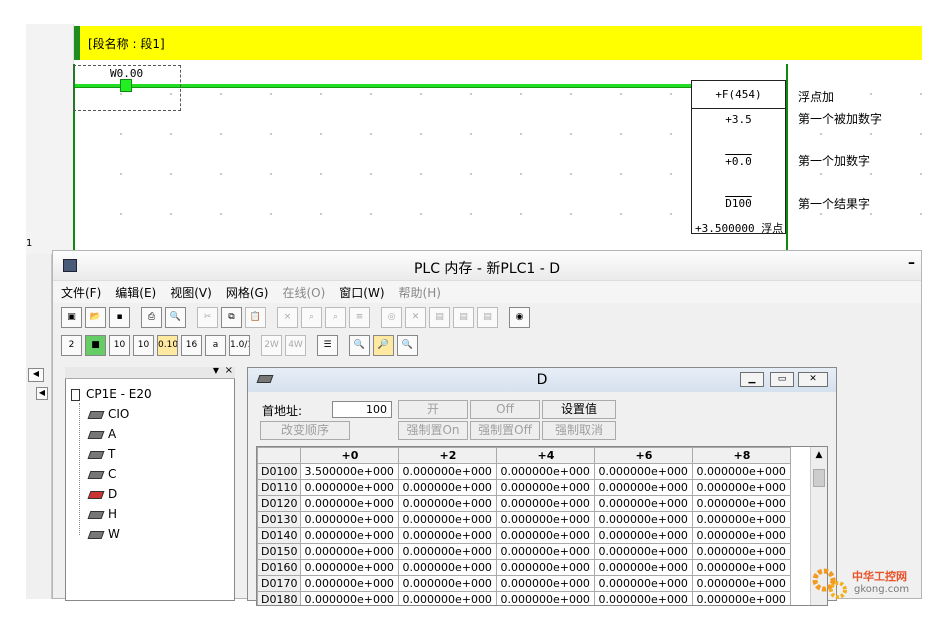 Image resolution: width=948 pixels, height=623 pixels. Describe the element at coordinates (359, 345) in the screenshot. I see `zoom-icon: 🔍` at that location.